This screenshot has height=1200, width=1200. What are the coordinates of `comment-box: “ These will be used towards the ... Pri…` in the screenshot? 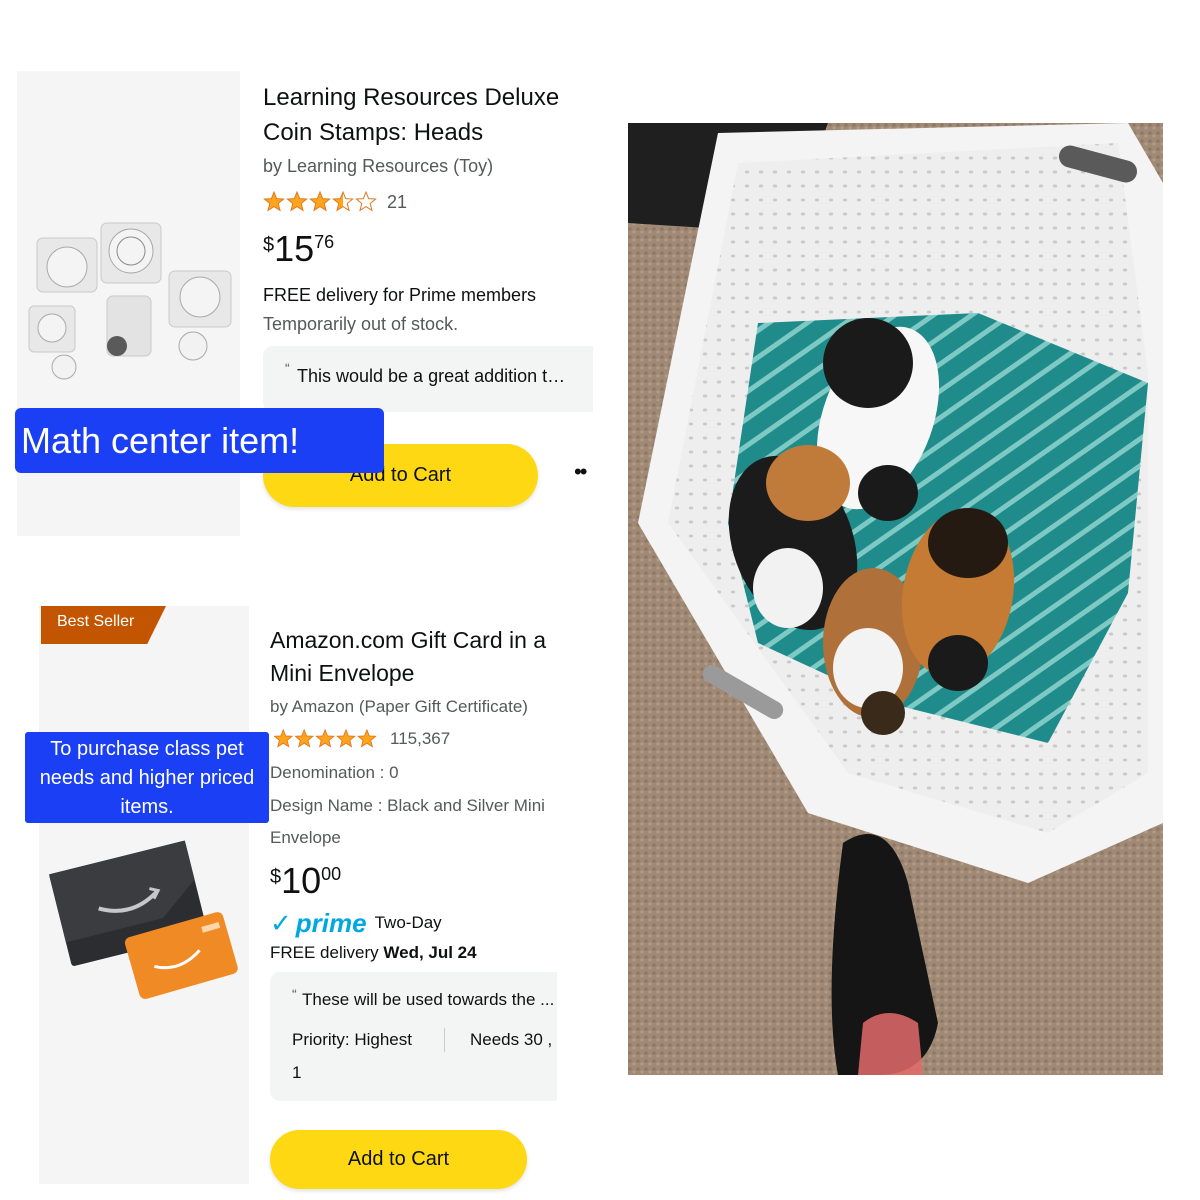 It's located at (413, 1036).